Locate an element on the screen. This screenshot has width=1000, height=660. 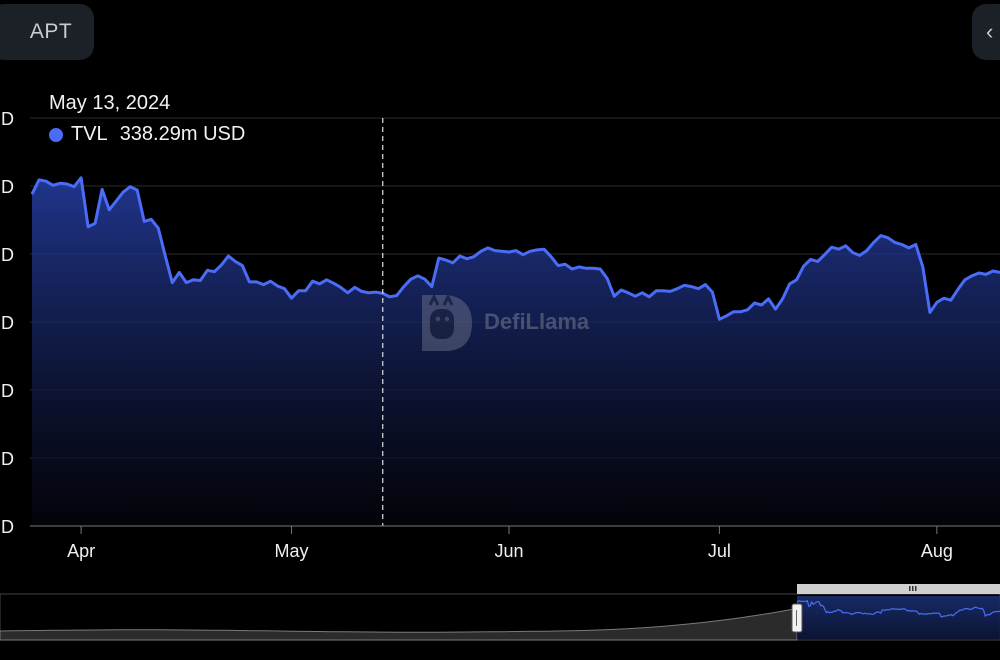
tooltip-value: 338.29m USD is located at coordinates (182, 134).